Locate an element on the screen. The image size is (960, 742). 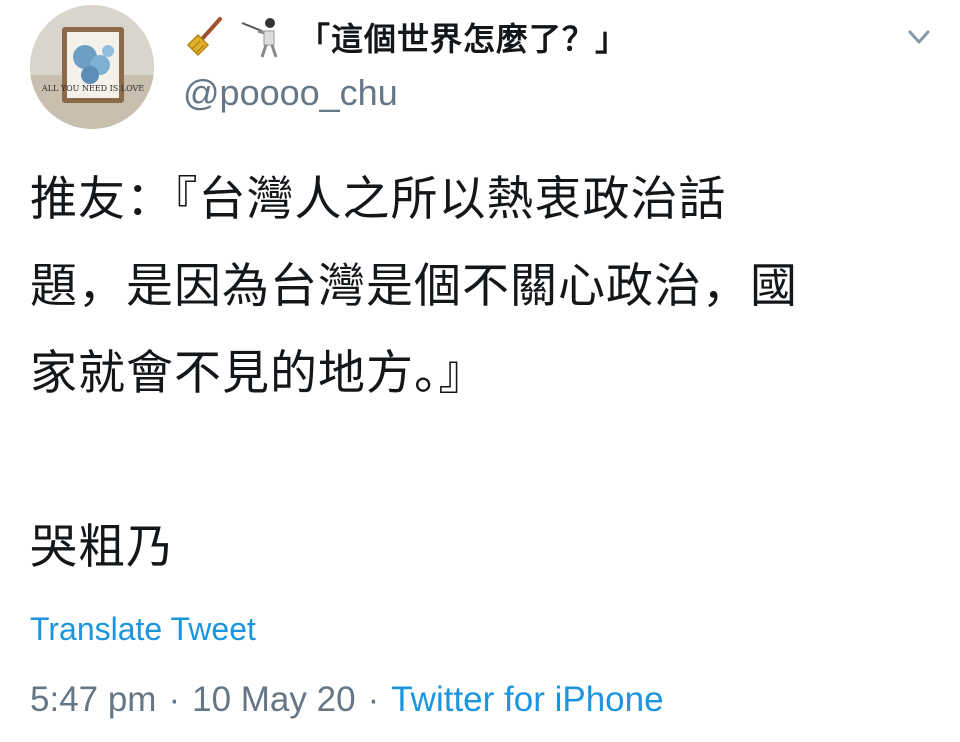
tweet-meta: 5:47 pm · 10 May 20 · Twitter for iPhone is located at coordinates (347, 700).